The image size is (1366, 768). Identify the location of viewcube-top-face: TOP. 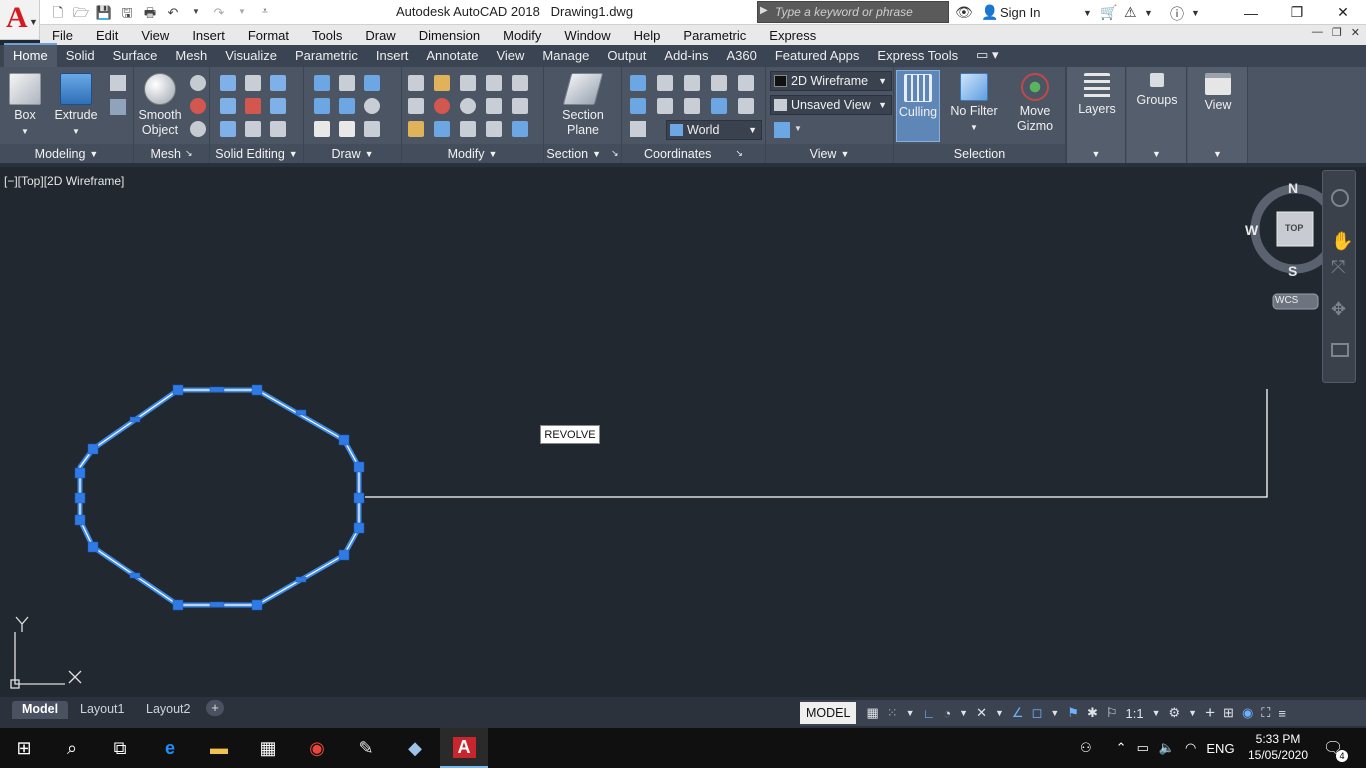
(1294, 228).